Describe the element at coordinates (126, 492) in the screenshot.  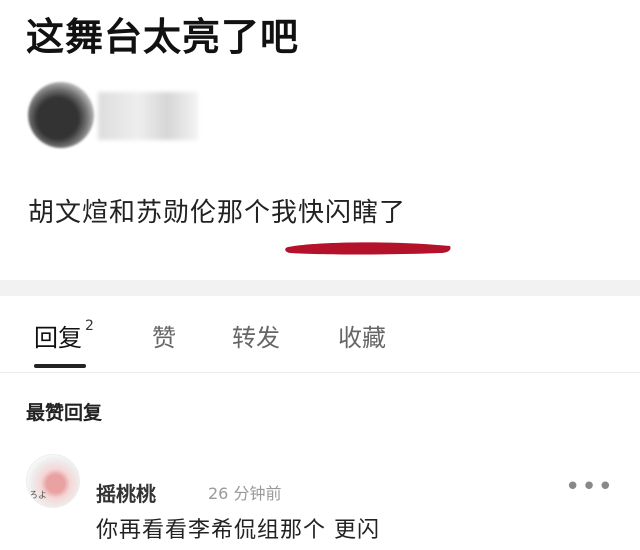
I see `comment-username: 摇桃桃` at that location.